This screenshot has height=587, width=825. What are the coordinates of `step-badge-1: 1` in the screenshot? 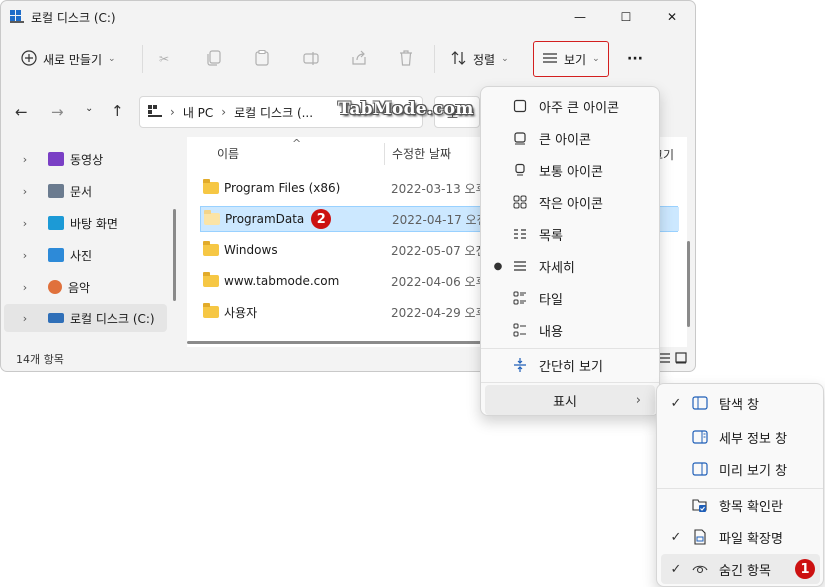 It's located at (805, 569).